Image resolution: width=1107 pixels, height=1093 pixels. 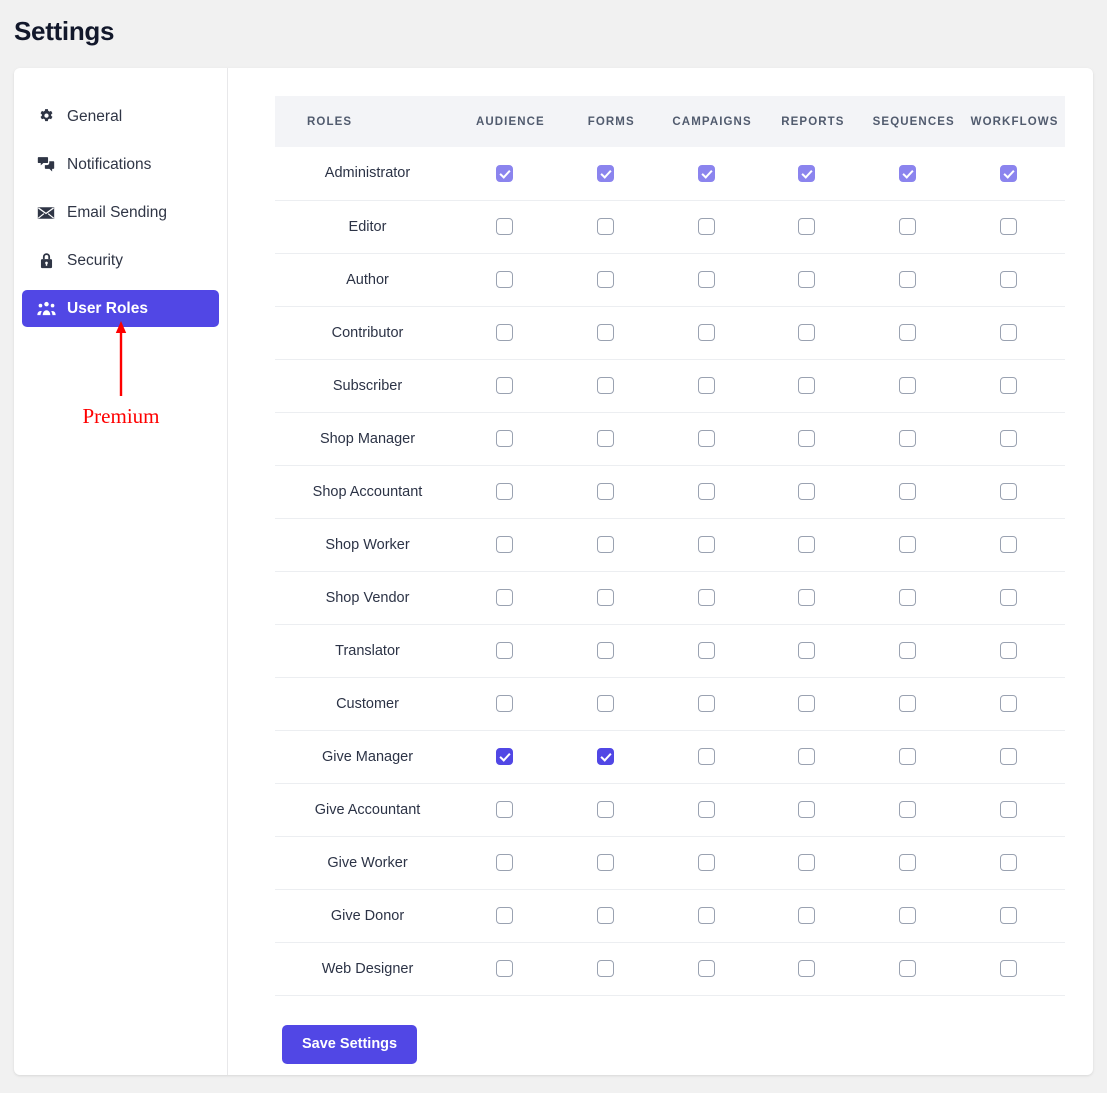 I want to click on checkbox-shop-vendor-campaigns, so click(x=706, y=597).